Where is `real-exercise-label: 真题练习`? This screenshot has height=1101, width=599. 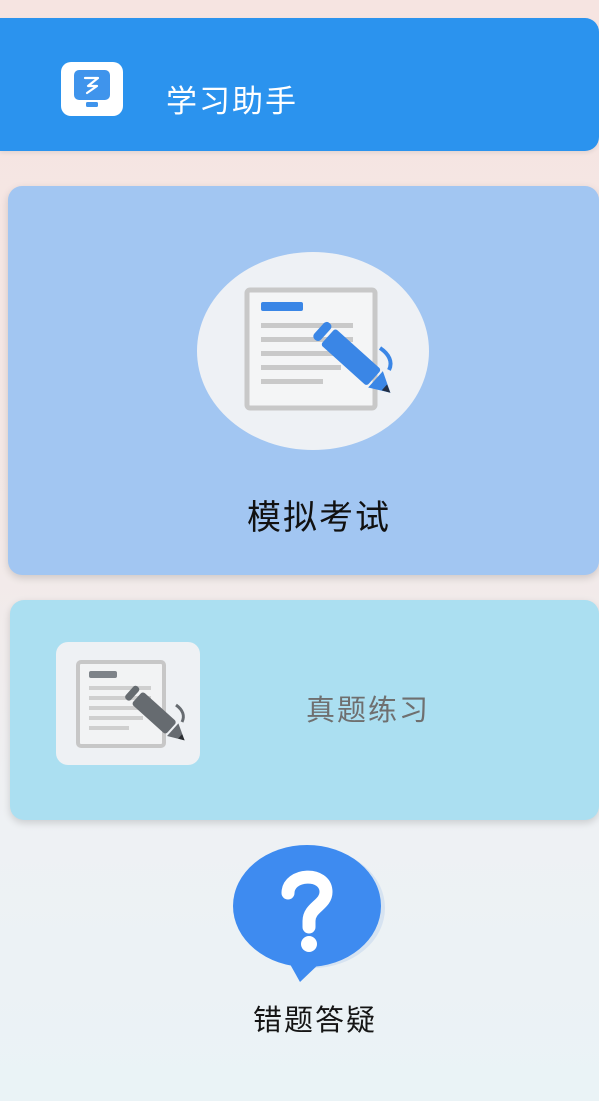
real-exercise-label: 真题练习 is located at coordinates (368, 710).